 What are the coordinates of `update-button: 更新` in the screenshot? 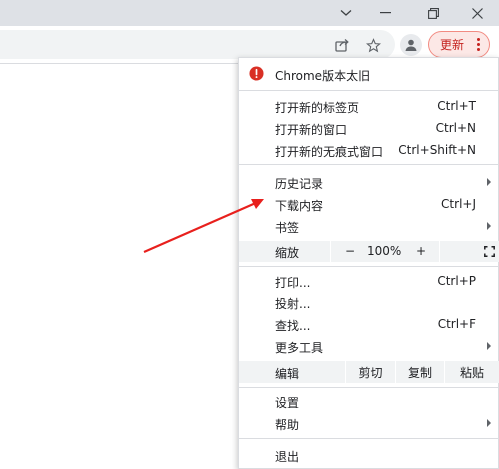 It's located at (459, 44).